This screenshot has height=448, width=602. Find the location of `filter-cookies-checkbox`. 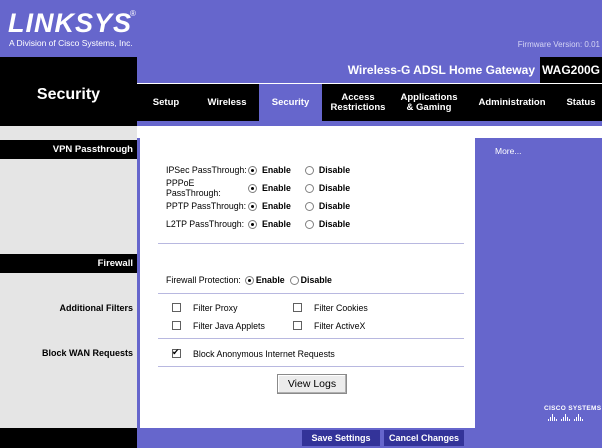

filter-cookies-checkbox is located at coordinates (297, 307).